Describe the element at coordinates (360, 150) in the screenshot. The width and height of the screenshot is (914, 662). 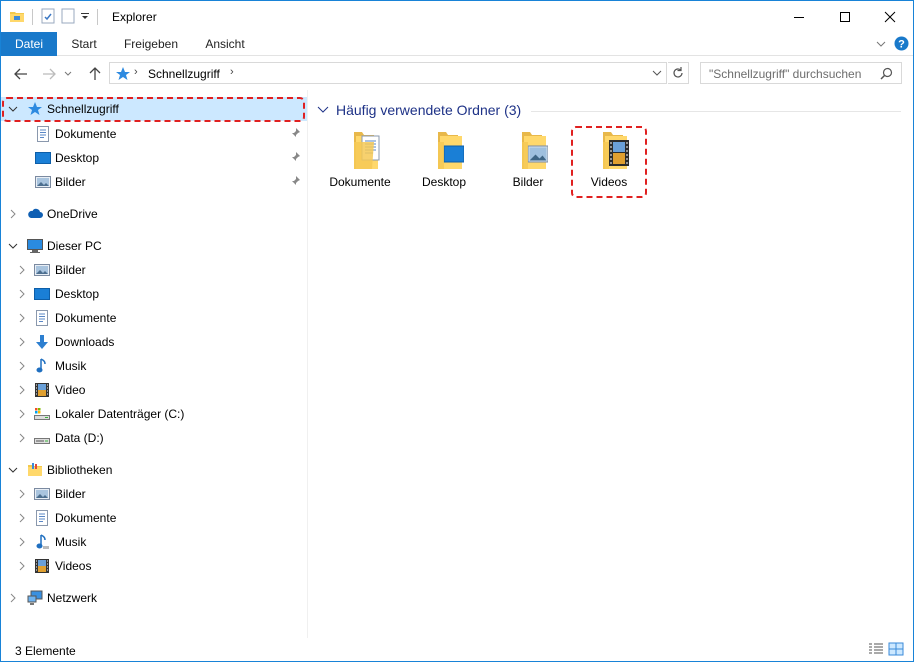
I see `documents-folder-icon` at that location.